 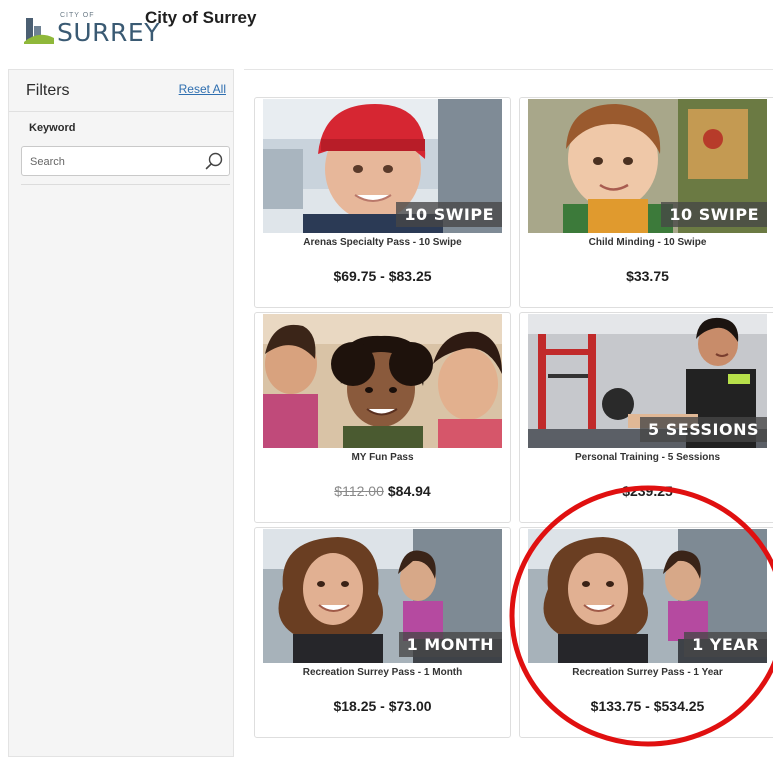 I want to click on filters-title: Filters, so click(x=48, y=90).